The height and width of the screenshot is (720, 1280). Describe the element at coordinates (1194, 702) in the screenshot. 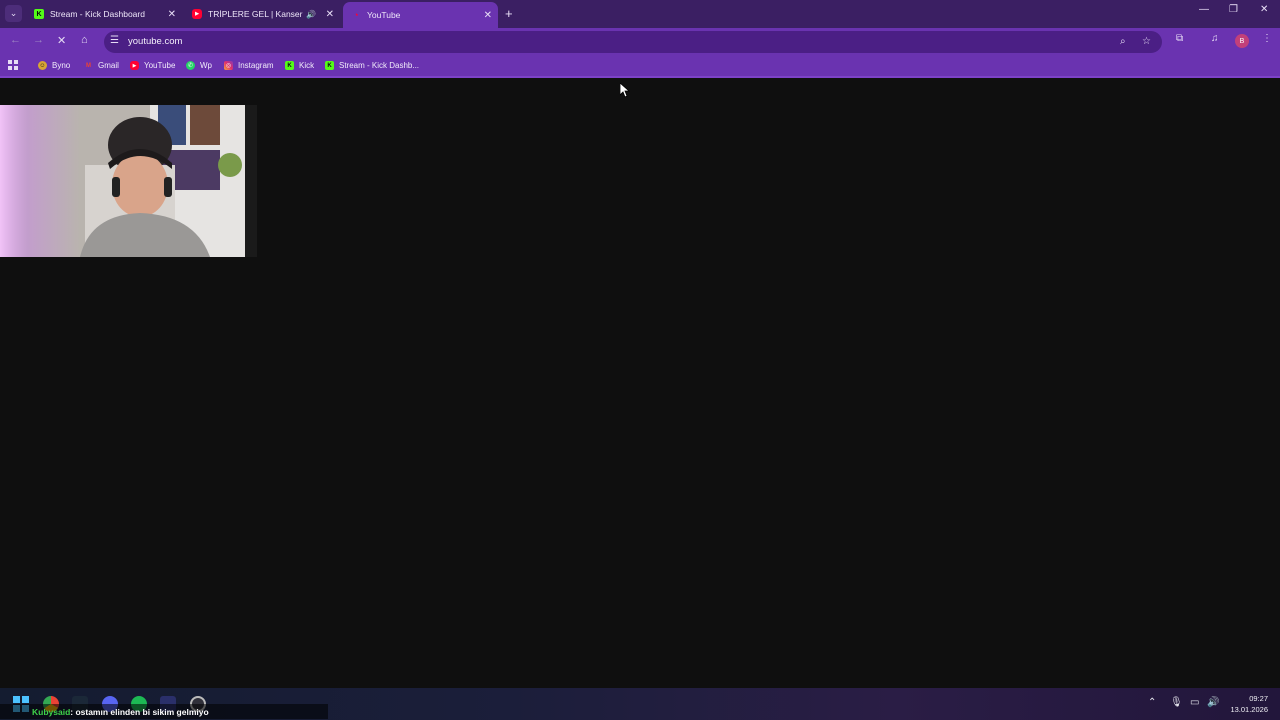

I see `network-icon: ▭` at that location.